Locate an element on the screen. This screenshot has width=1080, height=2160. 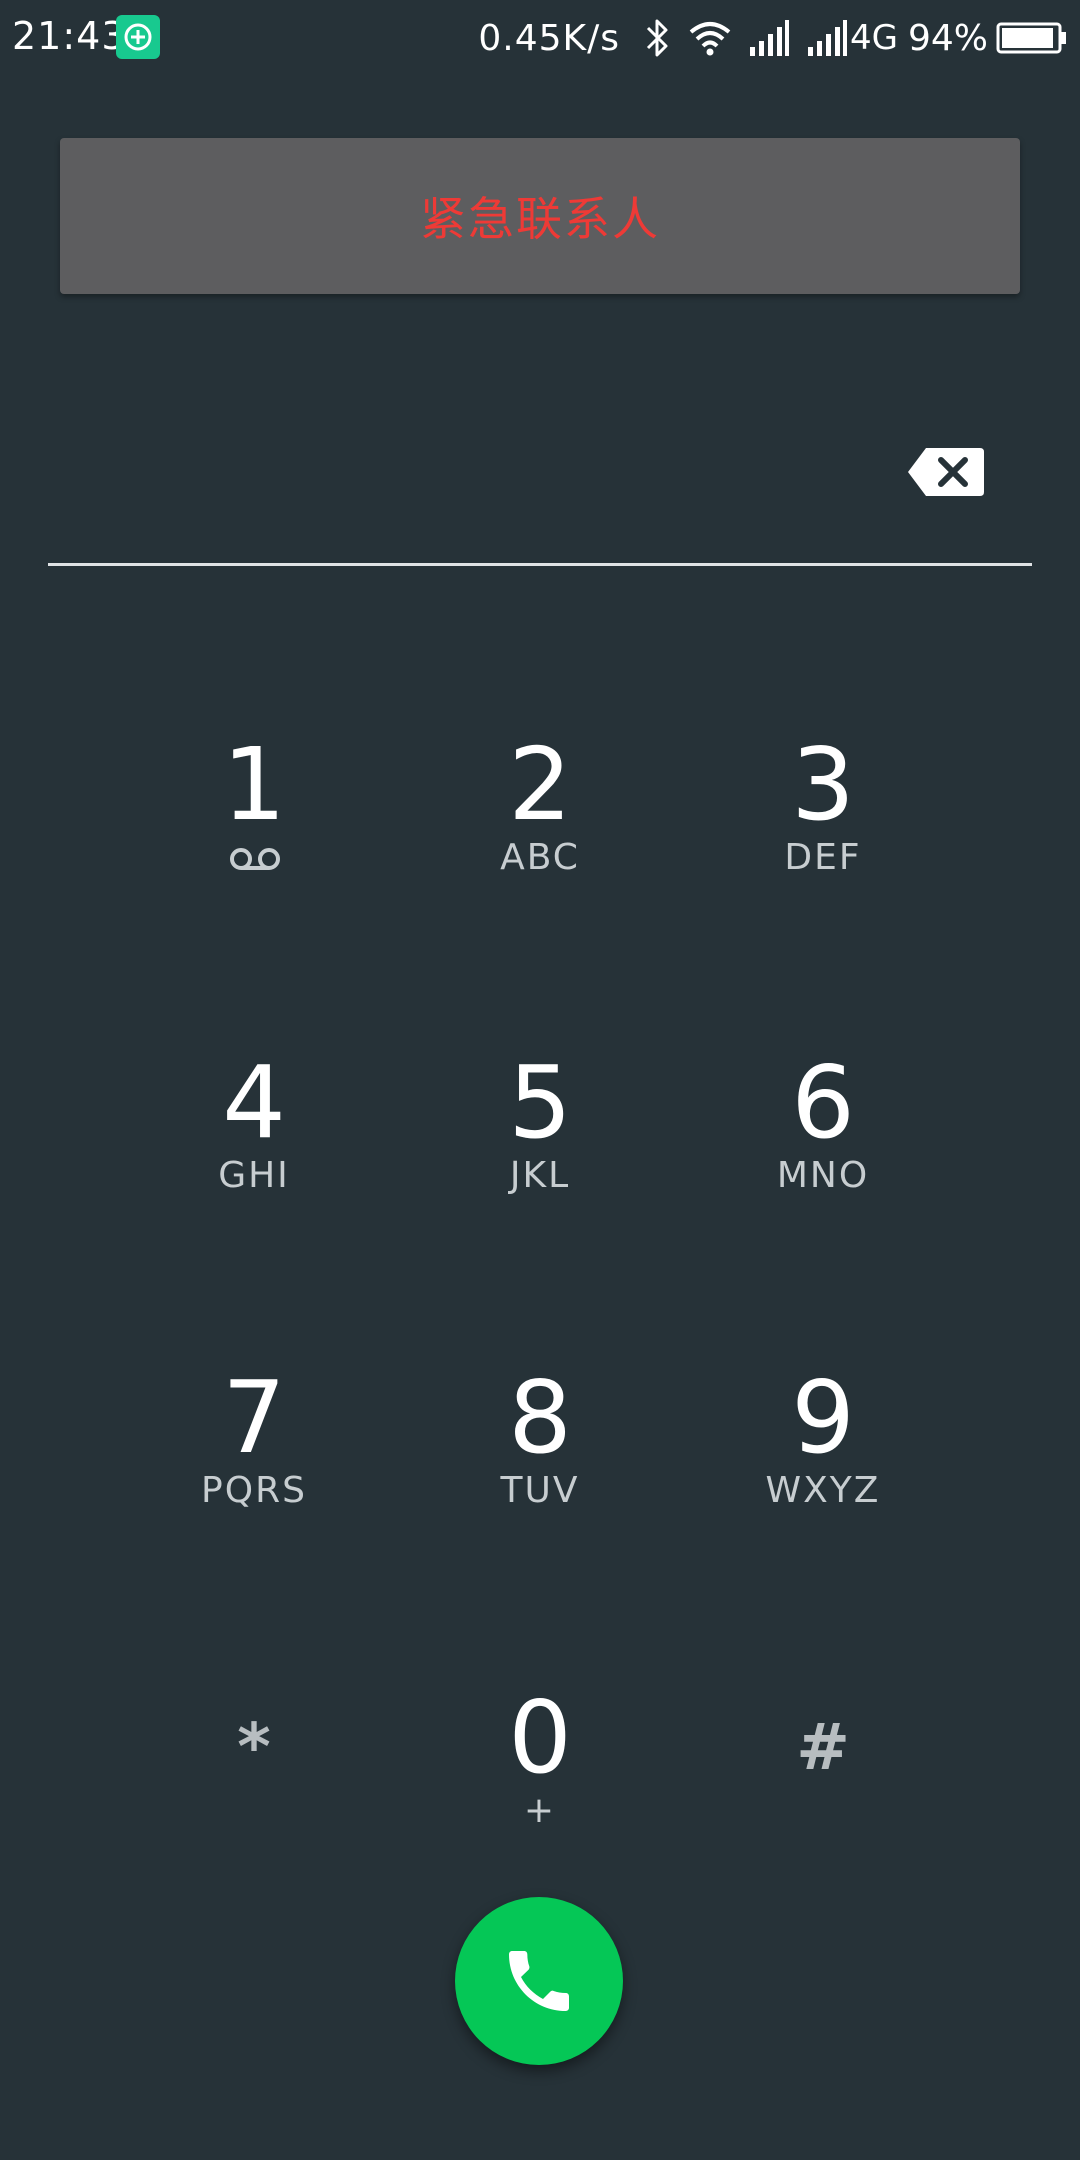
key-letters: WXYZ is located at coordinates (823, 1490).